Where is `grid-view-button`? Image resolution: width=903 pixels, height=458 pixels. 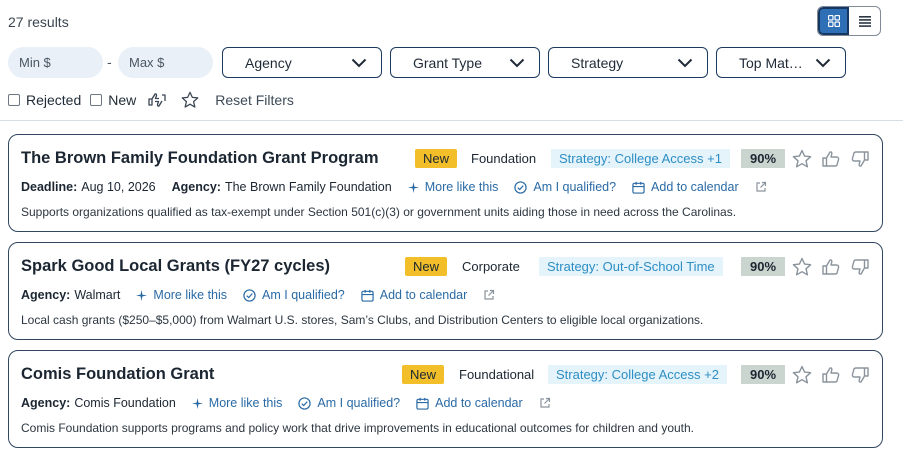
grid-view-button is located at coordinates (834, 21).